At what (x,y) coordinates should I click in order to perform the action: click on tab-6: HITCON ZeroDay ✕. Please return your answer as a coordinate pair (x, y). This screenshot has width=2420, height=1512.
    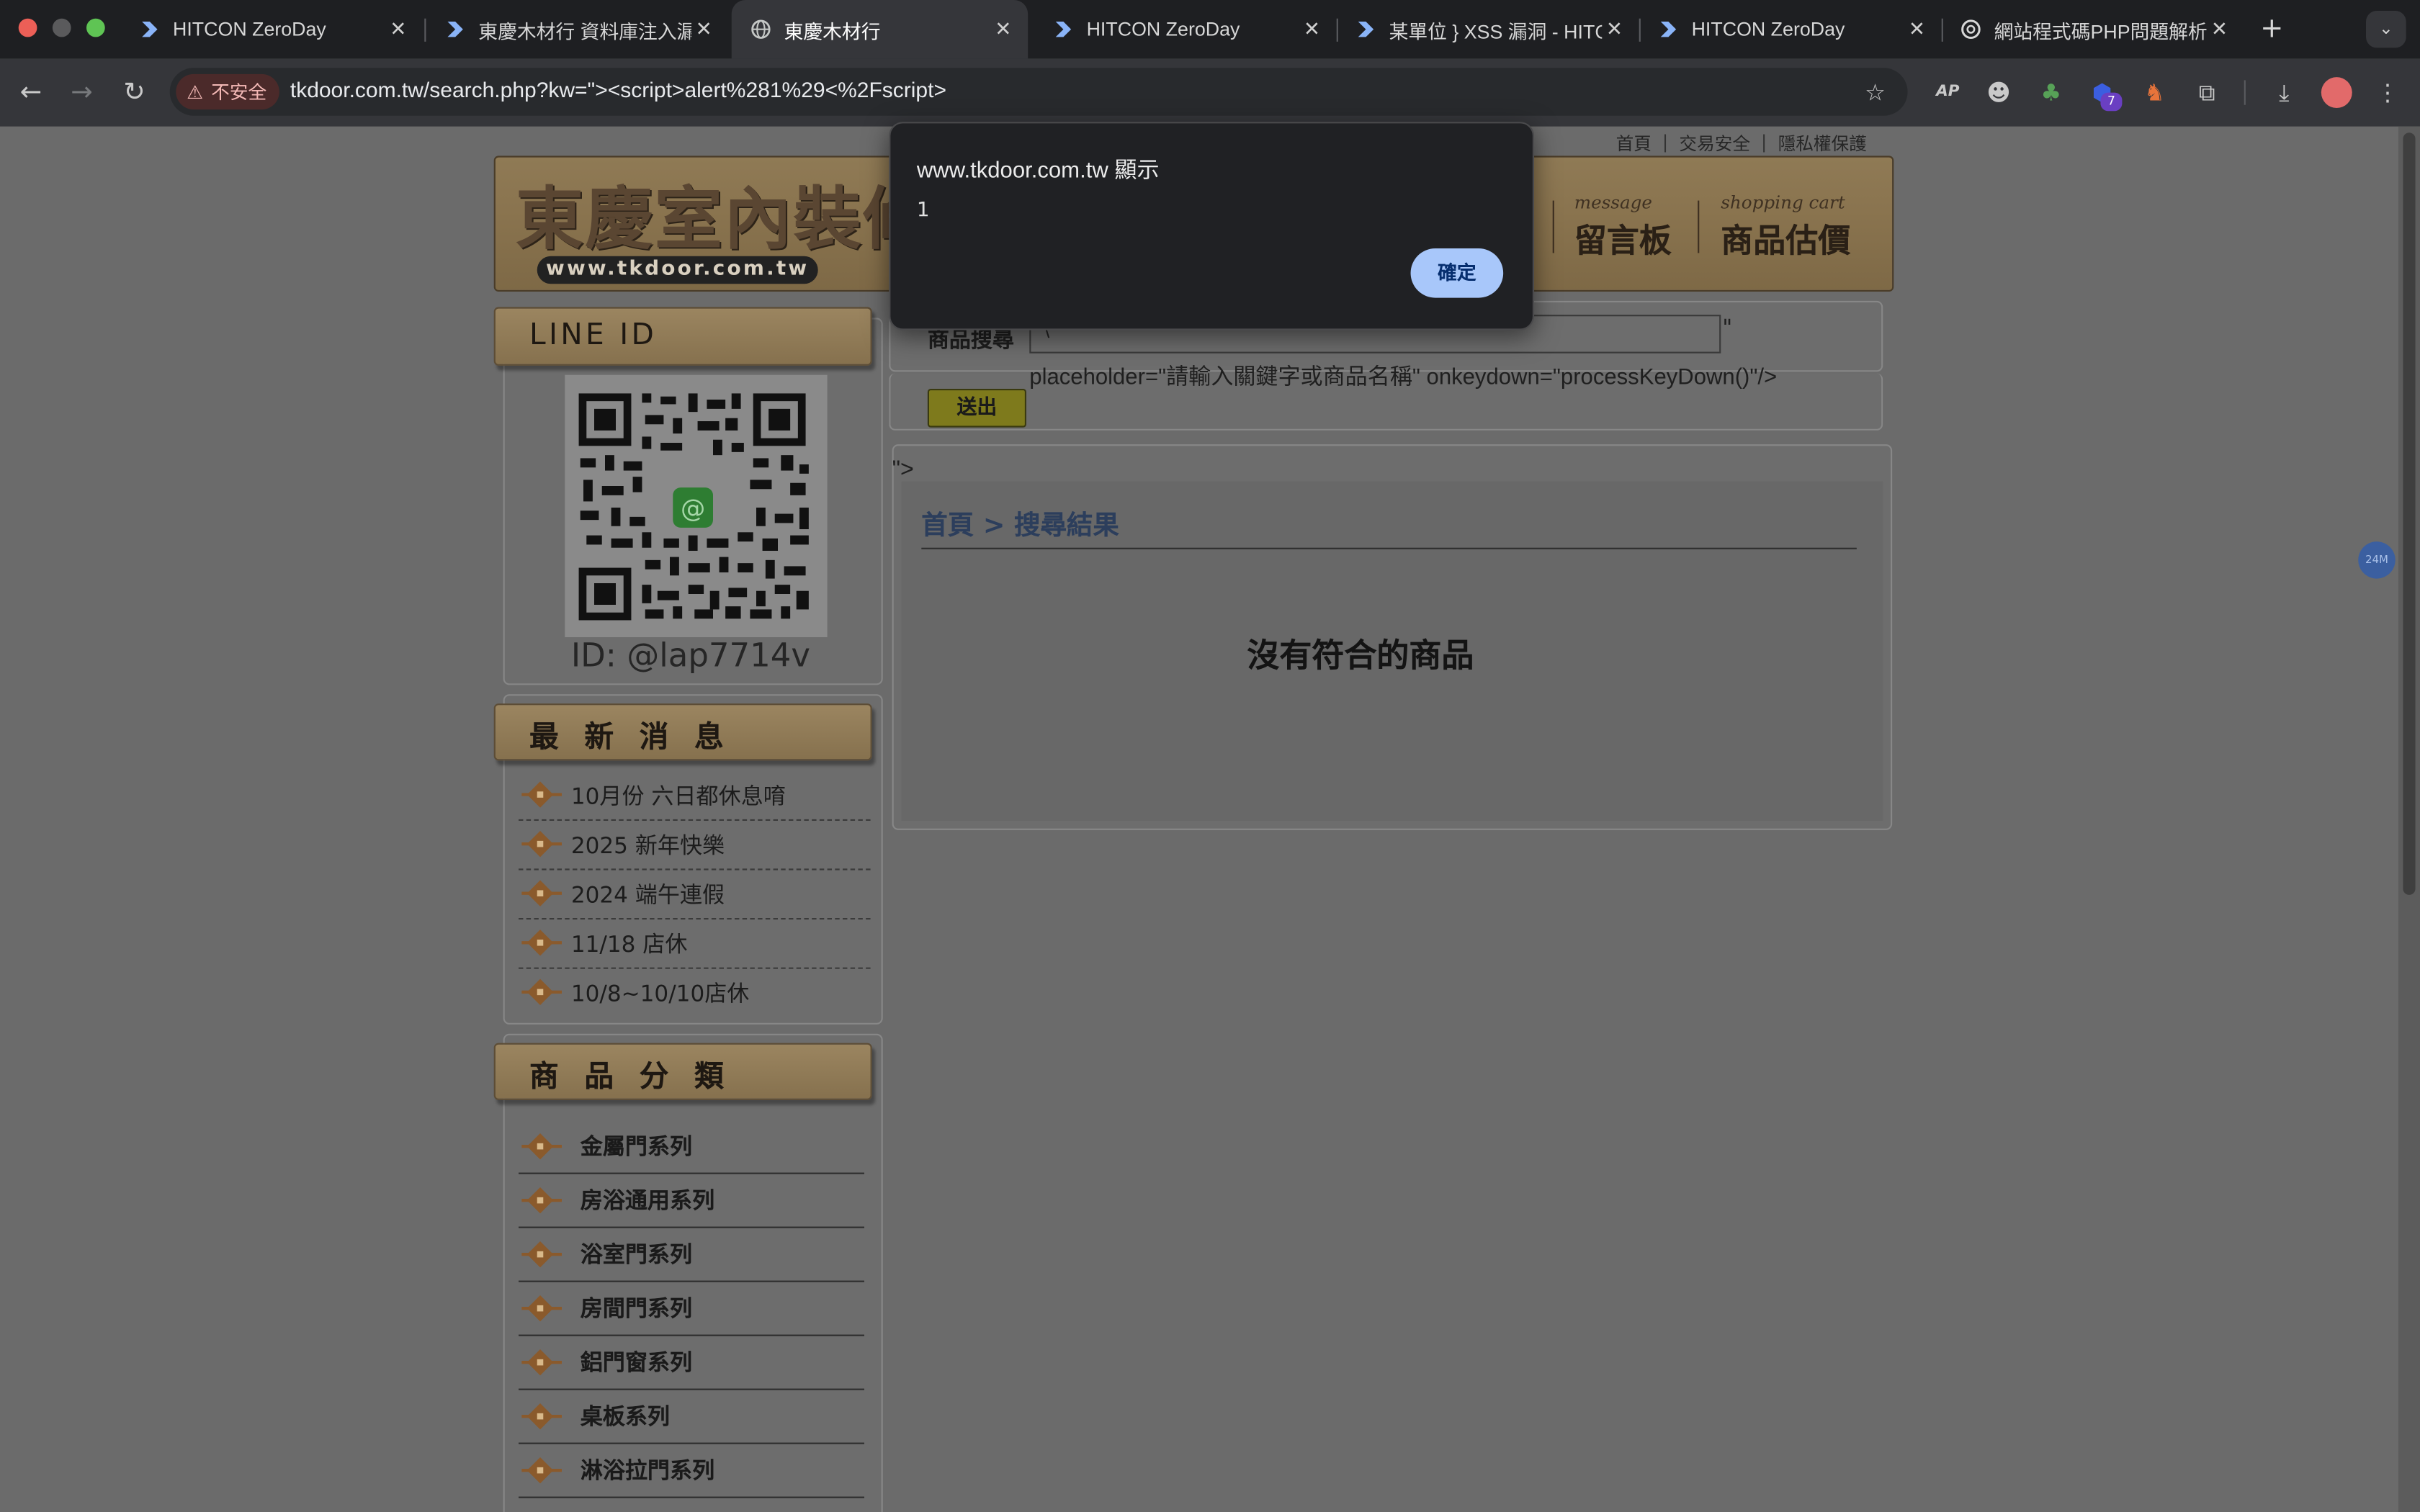
    Looking at the image, I should click on (1790, 29).